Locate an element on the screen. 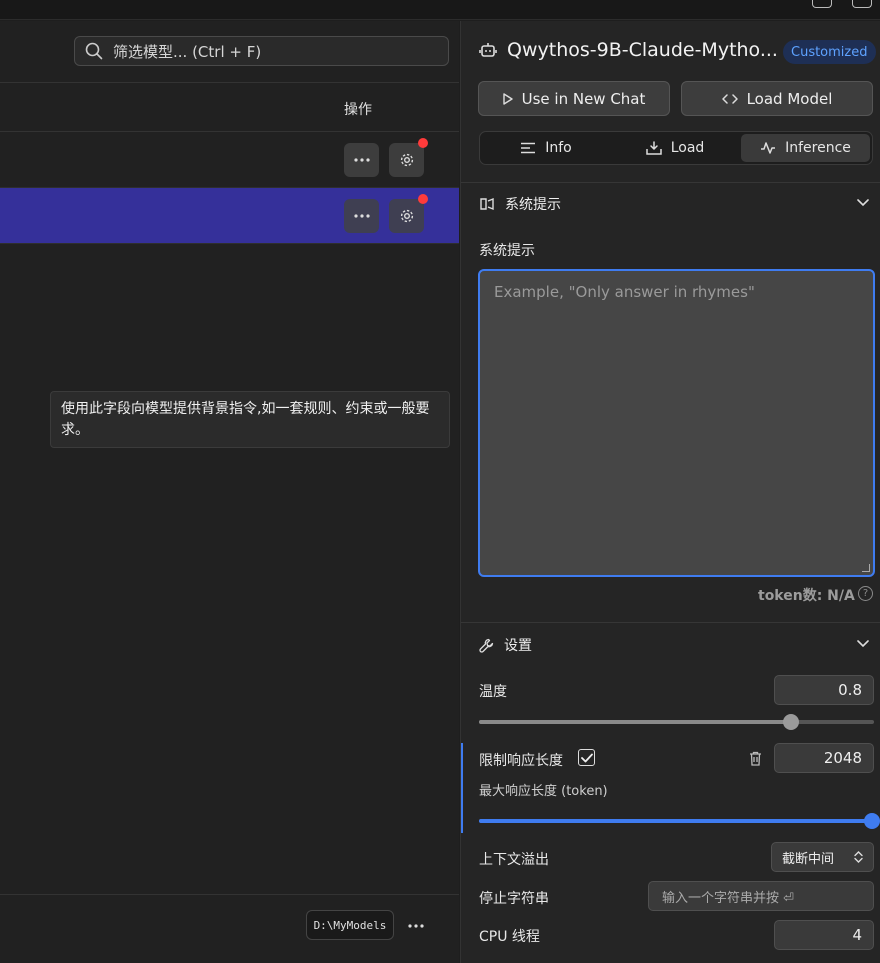  help-icon: ? is located at coordinates (865, 593).